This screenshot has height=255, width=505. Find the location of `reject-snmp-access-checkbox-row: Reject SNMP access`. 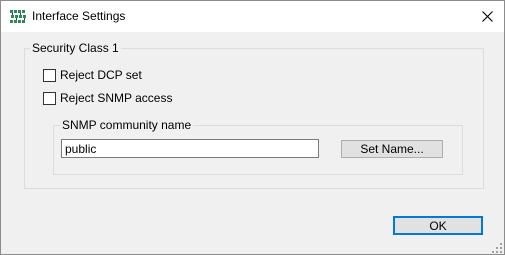

reject-snmp-access-checkbox-row: Reject SNMP access is located at coordinates (107, 98).